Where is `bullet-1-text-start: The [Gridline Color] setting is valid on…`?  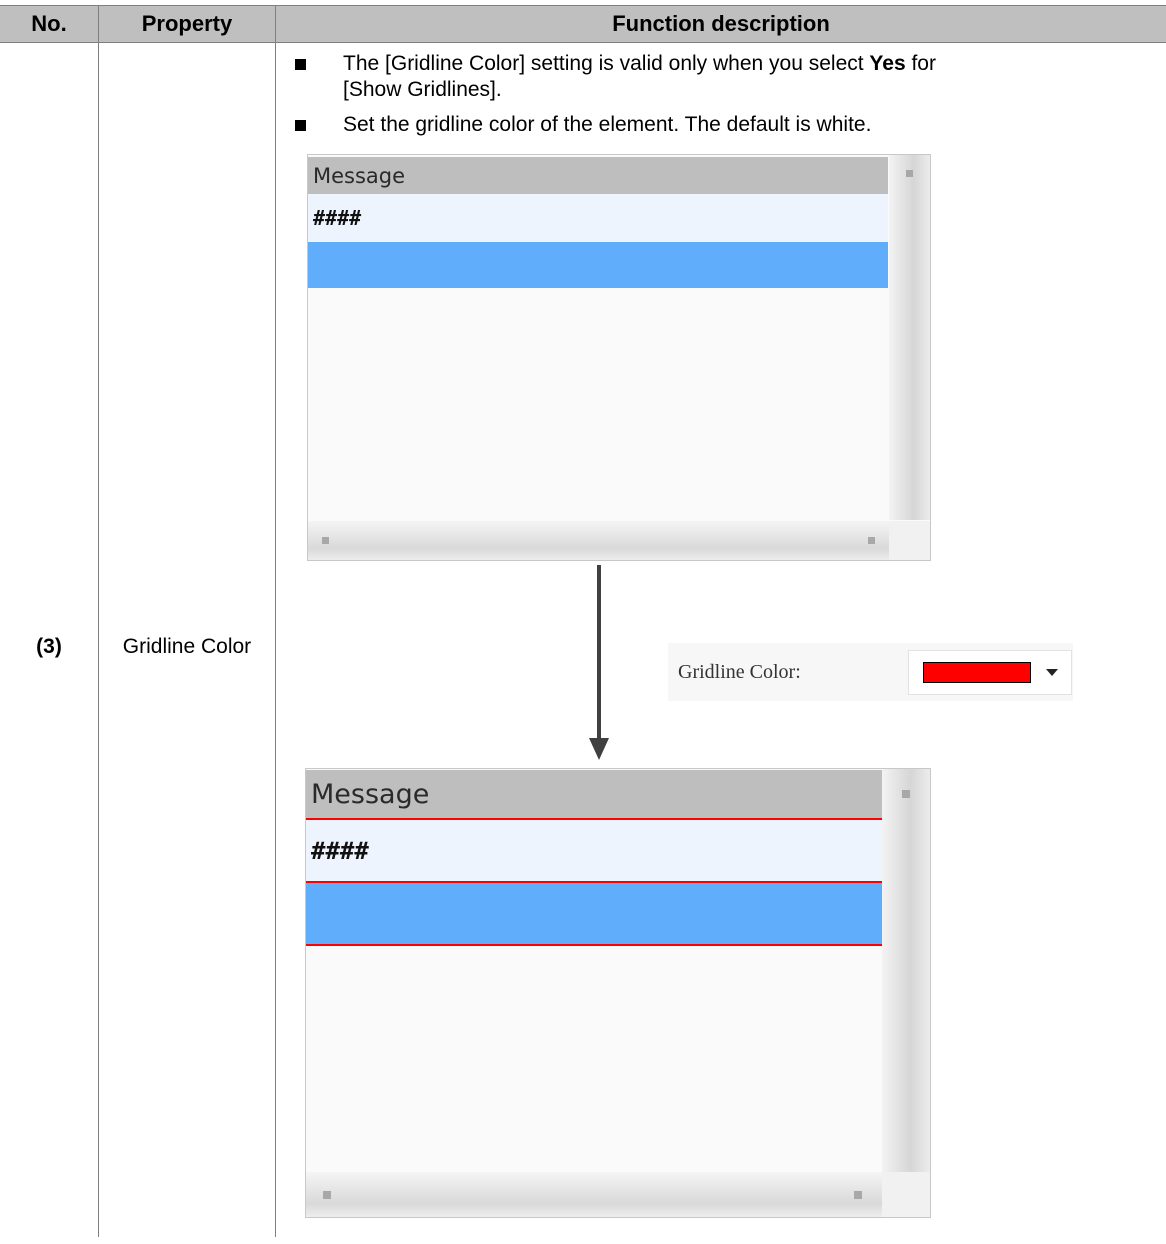 bullet-1-text-start: The [Gridline Color] setting is valid on… is located at coordinates (606, 63).